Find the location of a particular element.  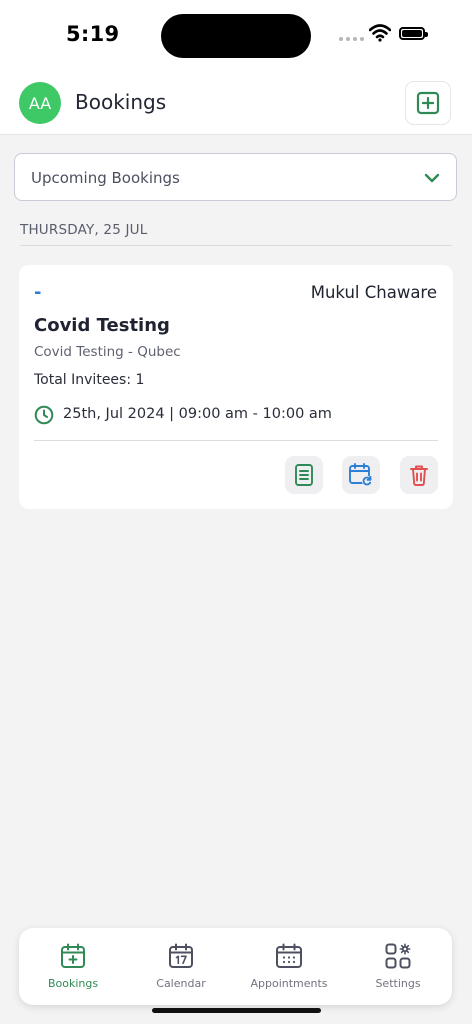

wifi-icon is located at coordinates (380, 33).